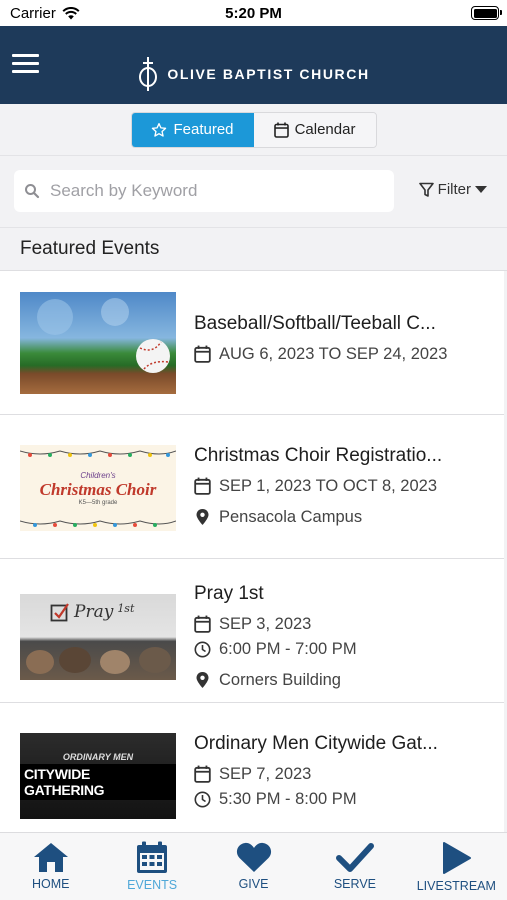 The width and height of the screenshot is (507, 900). What do you see at coordinates (354, 884) in the screenshot?
I see `tab-serve-label: SERVE` at bounding box center [354, 884].